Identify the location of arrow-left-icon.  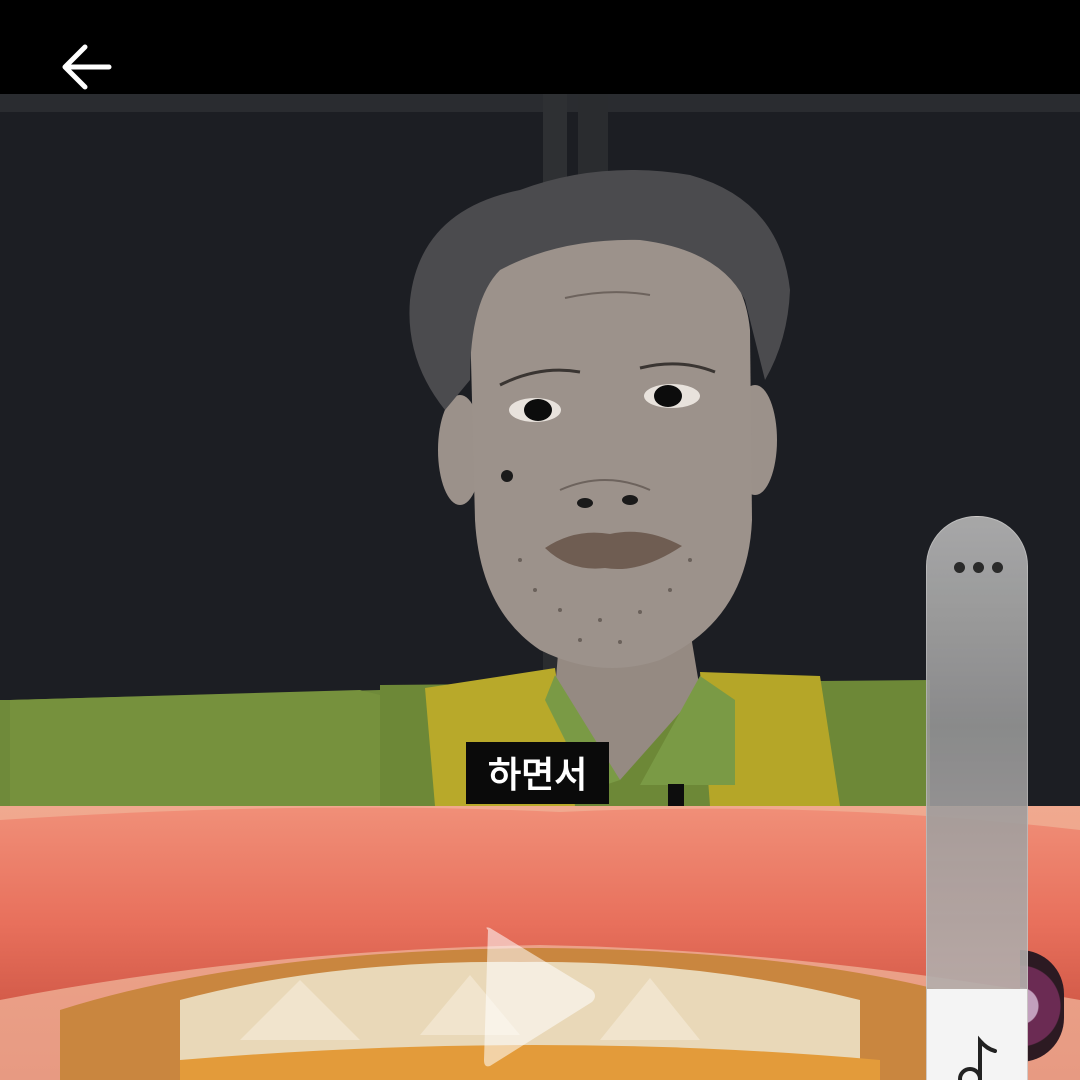
(87, 67).